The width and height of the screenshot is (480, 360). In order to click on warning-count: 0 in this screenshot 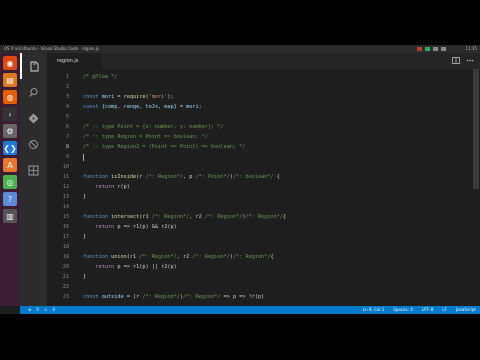, I will do `click(54, 310)`.